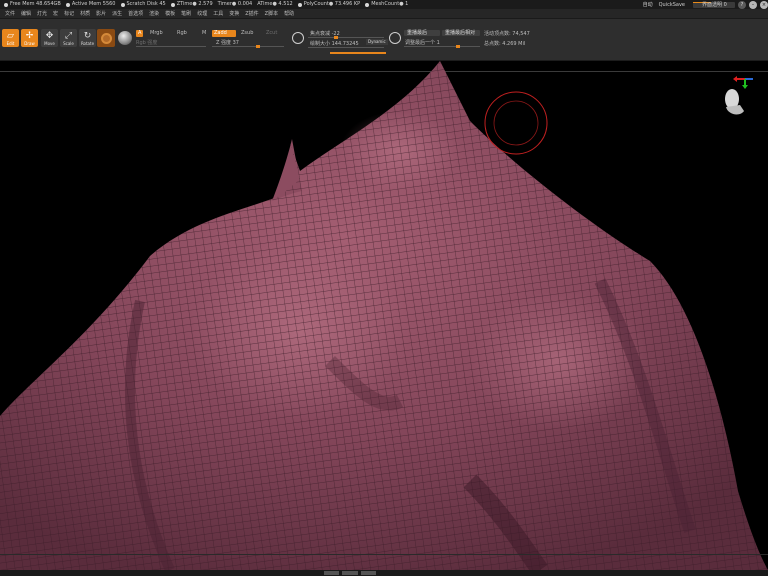 Image resolution: width=768 pixels, height=576 pixels. I want to click on menu-texture: 纹理, so click(202, 13).